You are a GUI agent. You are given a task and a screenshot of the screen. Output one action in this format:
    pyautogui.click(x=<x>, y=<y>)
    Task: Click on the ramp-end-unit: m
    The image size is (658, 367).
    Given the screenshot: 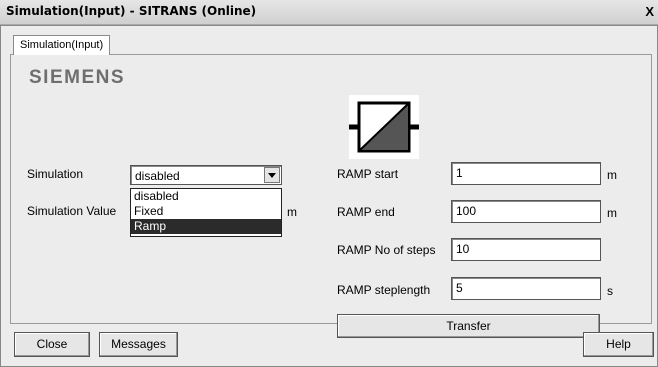 What is the action you would take?
    pyautogui.click(x=612, y=213)
    